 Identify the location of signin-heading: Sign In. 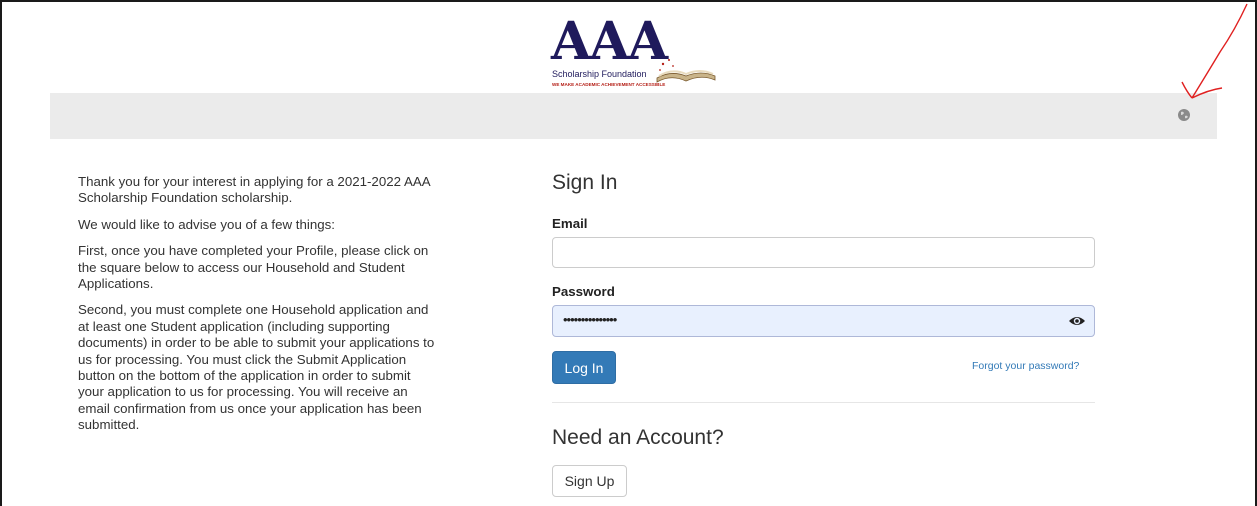
(585, 182).